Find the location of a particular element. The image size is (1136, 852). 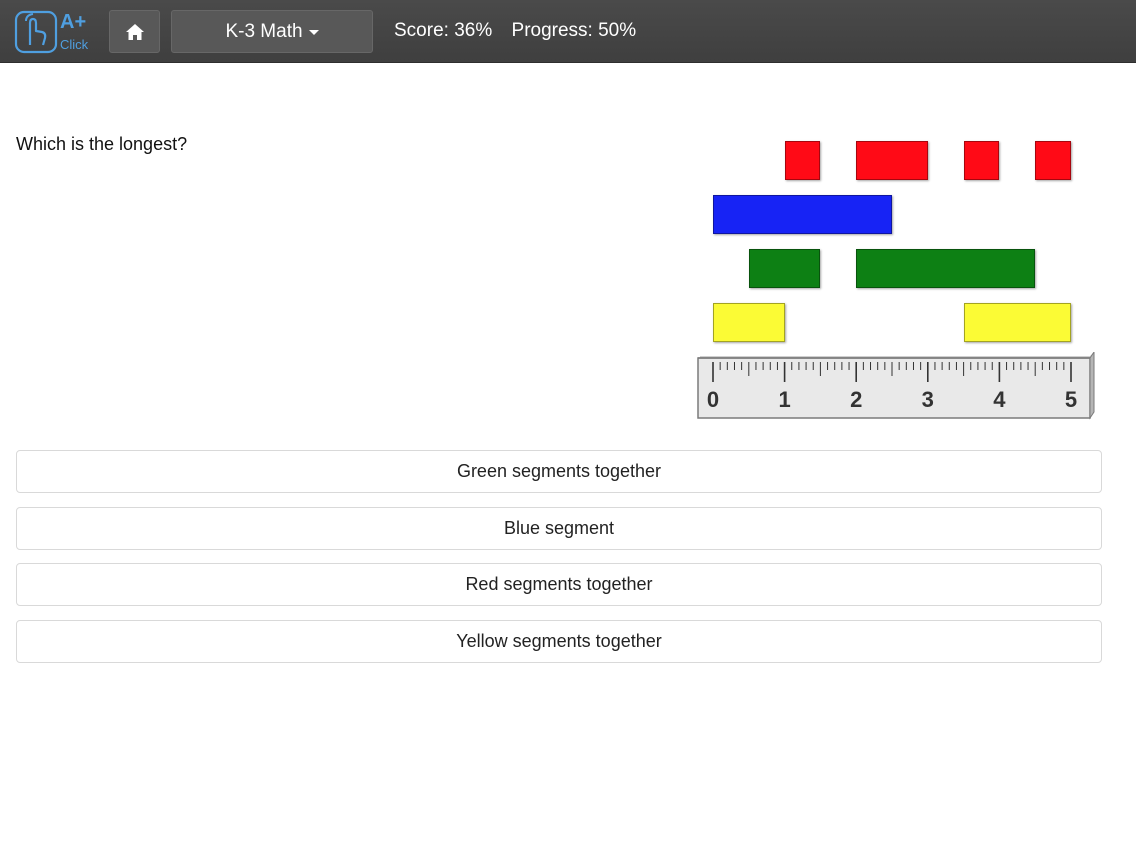

segment-blue is located at coordinates (802, 214).